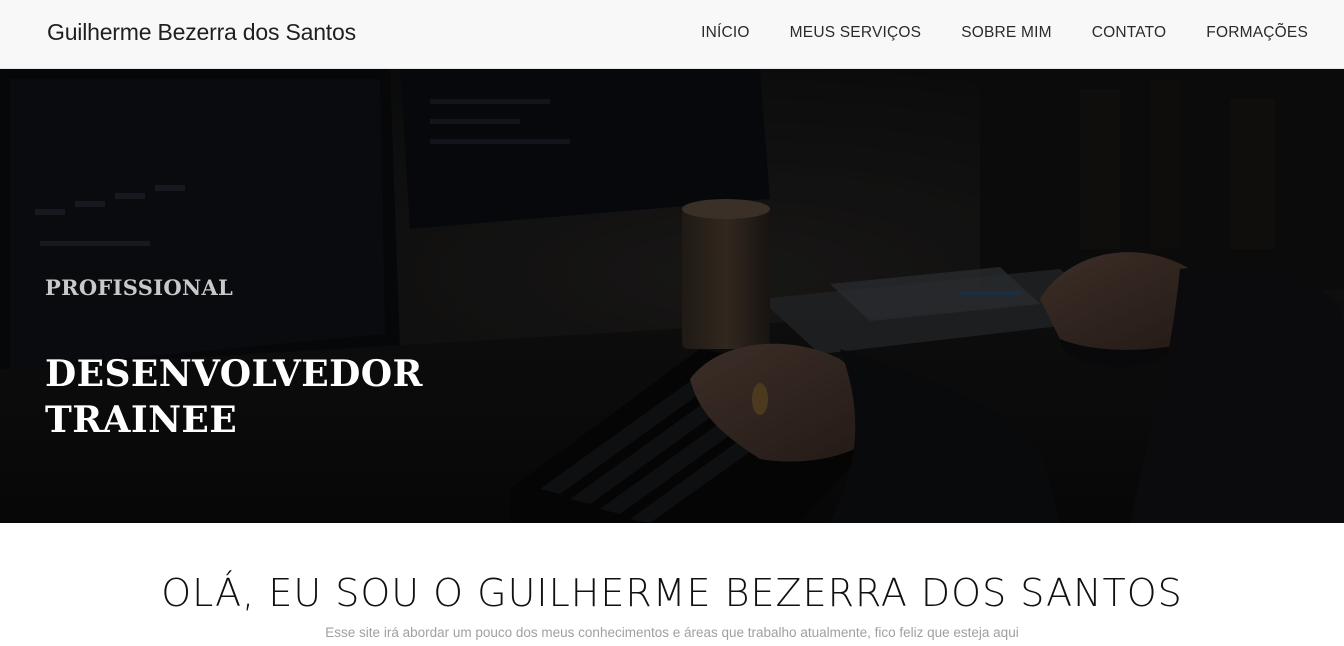  What do you see at coordinates (234, 374) in the screenshot?
I see `hero-title-line-1: DESENVOLVEDOR` at bounding box center [234, 374].